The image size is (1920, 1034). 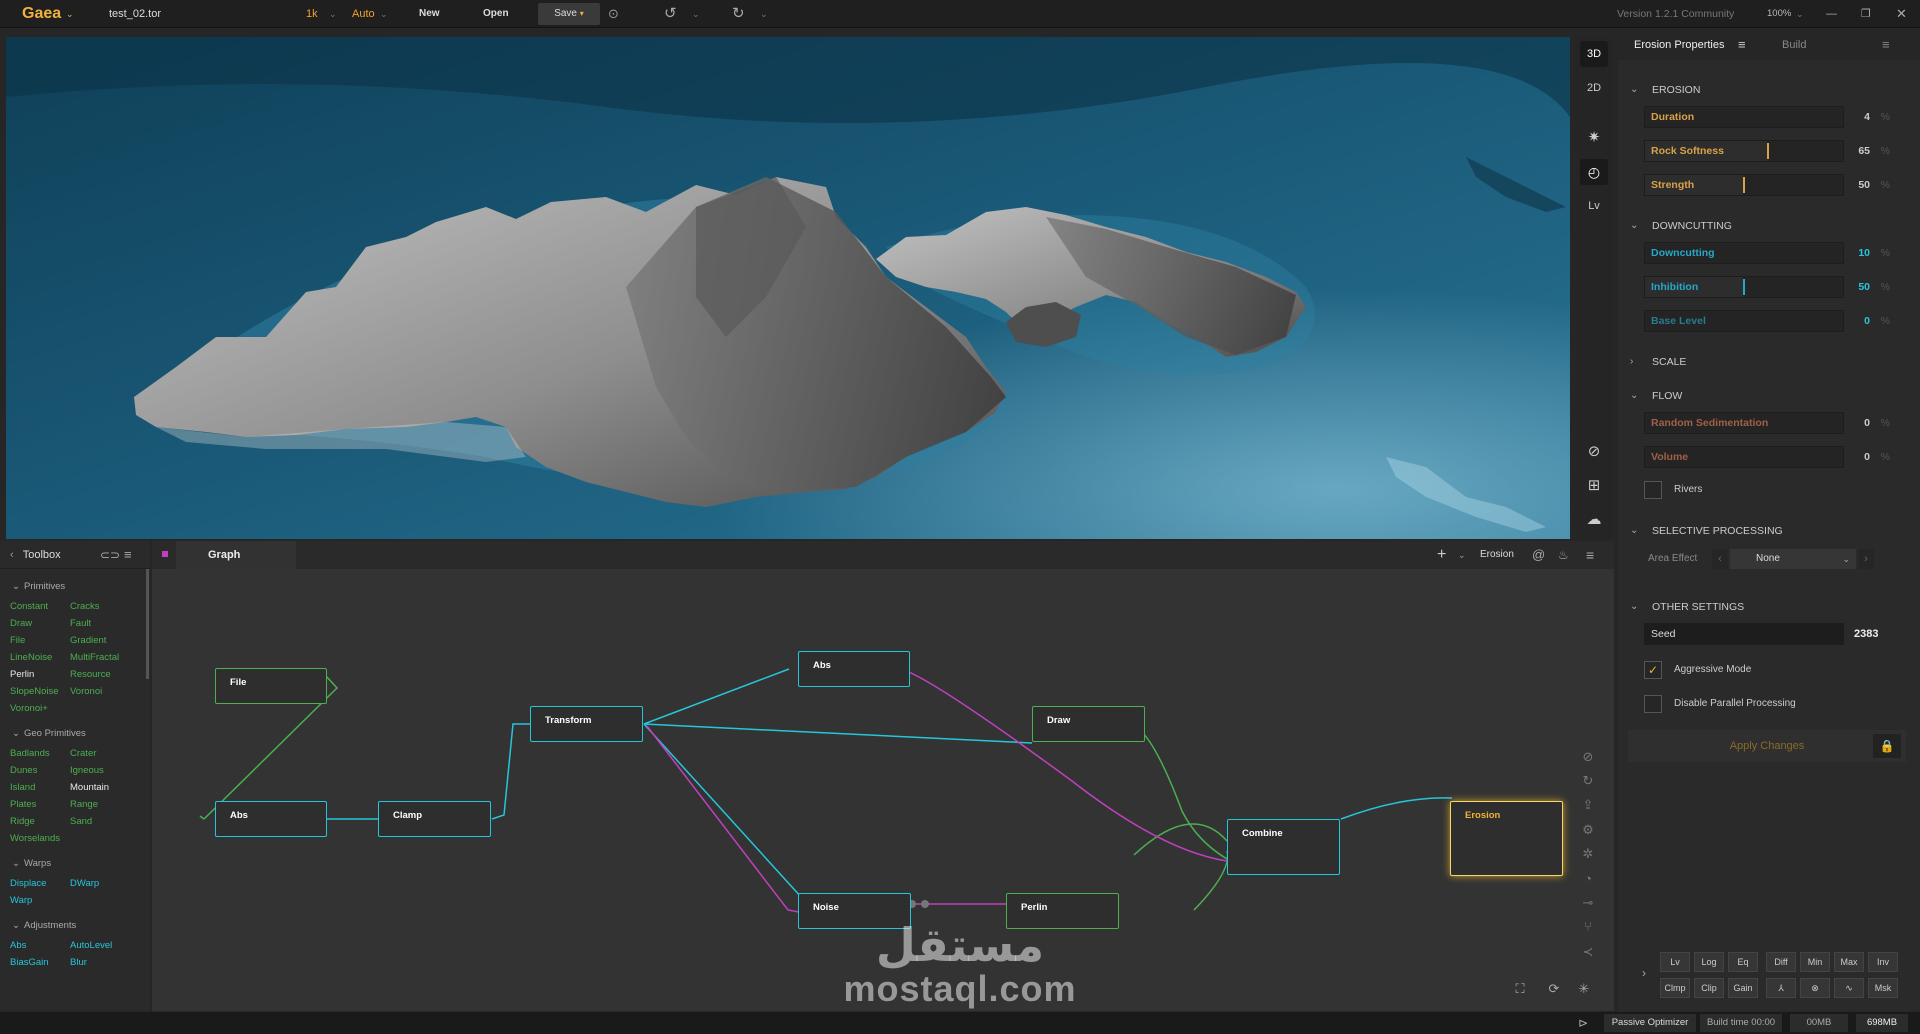 I want to click on play-forward-icon: ⊳, so click(x=1583, y=1023).